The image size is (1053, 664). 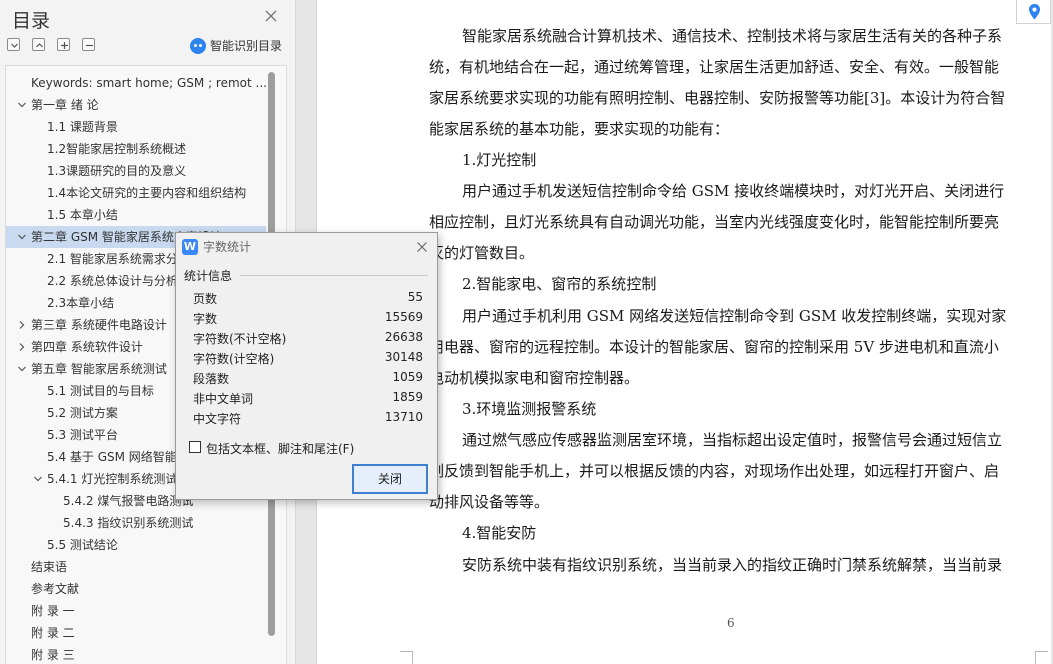 What do you see at coordinates (82, 215) in the screenshot?
I see `toc-item-label: 1.5 本章小结` at bounding box center [82, 215].